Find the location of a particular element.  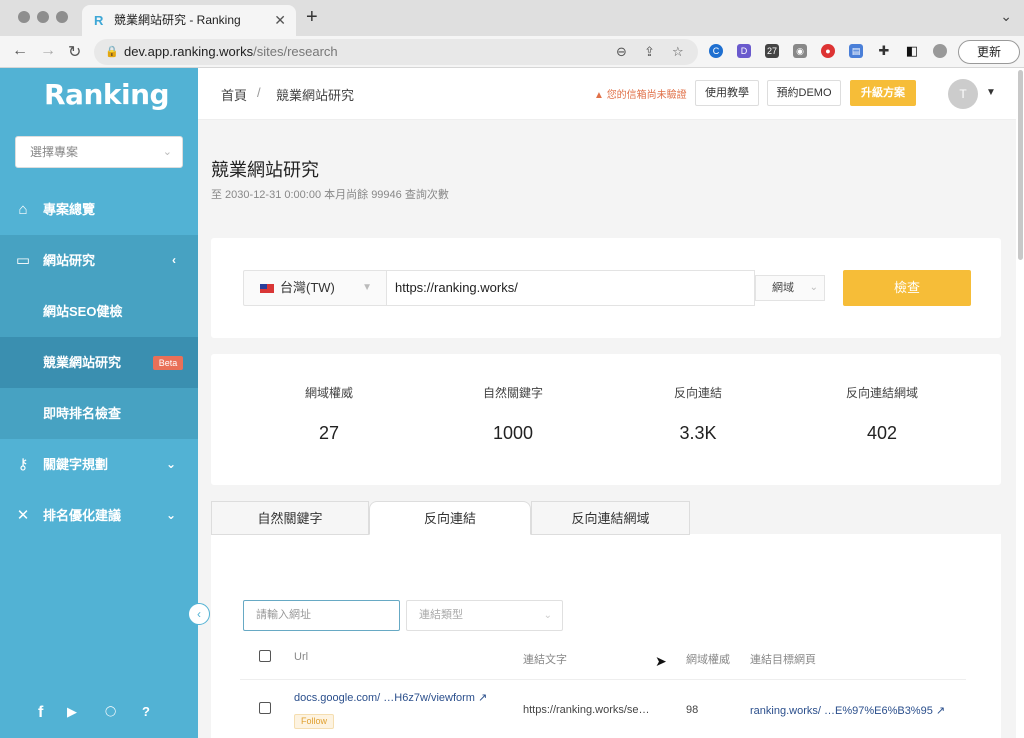

sidebar-item-label: 專案總覽 is located at coordinates (69, 209).